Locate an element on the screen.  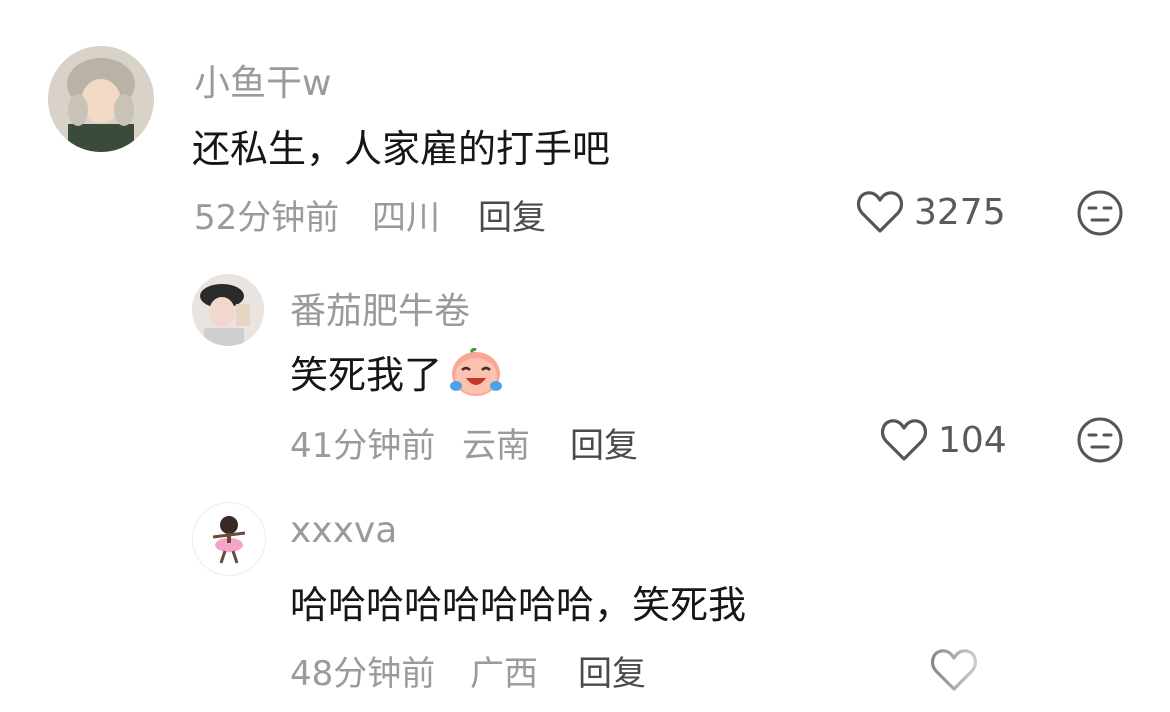
timestamp: 41分钟前 is located at coordinates (363, 446).